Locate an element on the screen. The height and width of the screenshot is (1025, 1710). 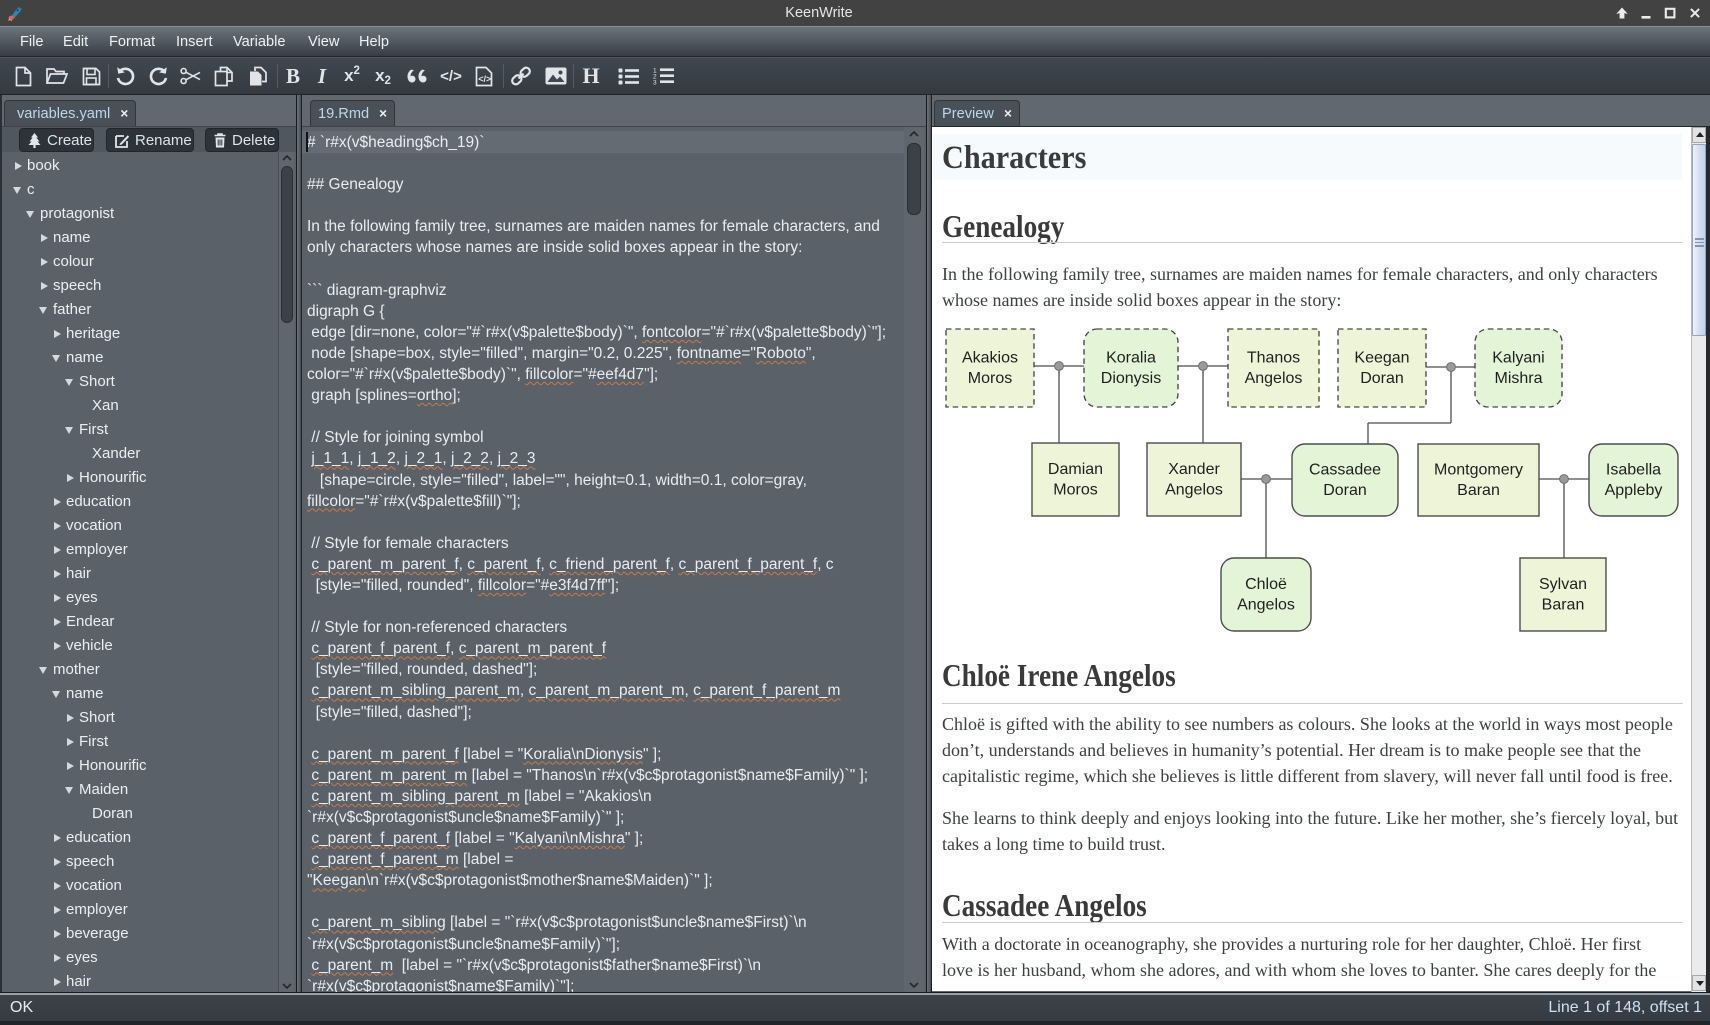
svg-text: Koralia is located at coordinates (1131, 358).